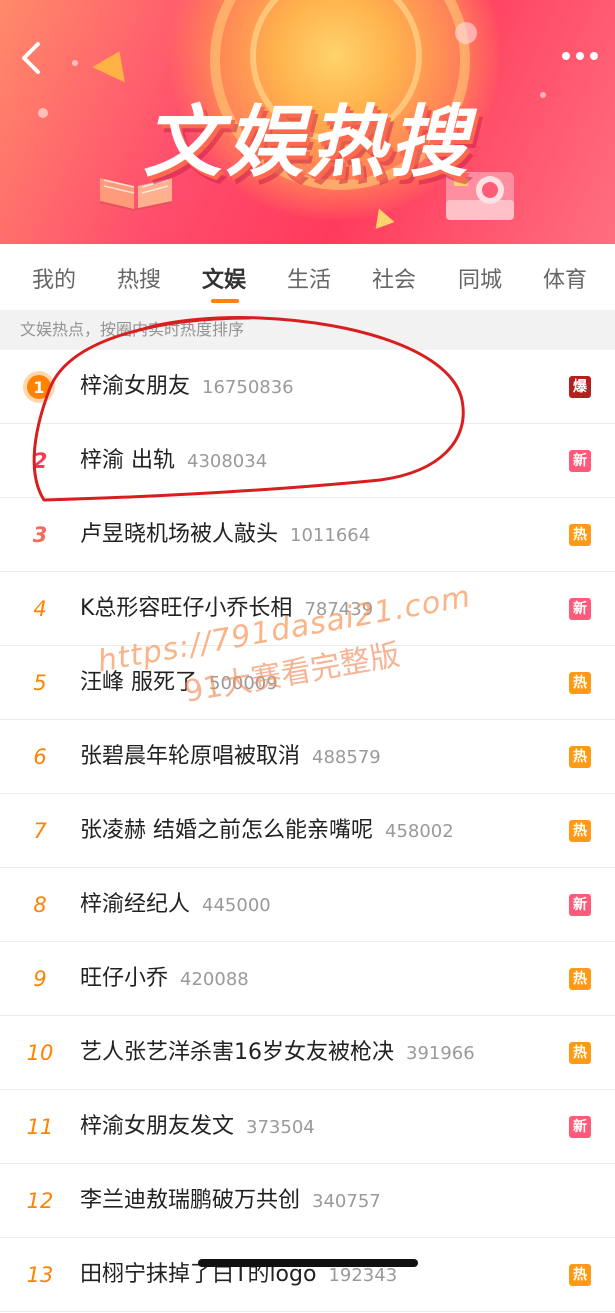 This screenshot has height=1313, width=615. I want to click on item-title-text: 梓渝 出轨, so click(127, 460).